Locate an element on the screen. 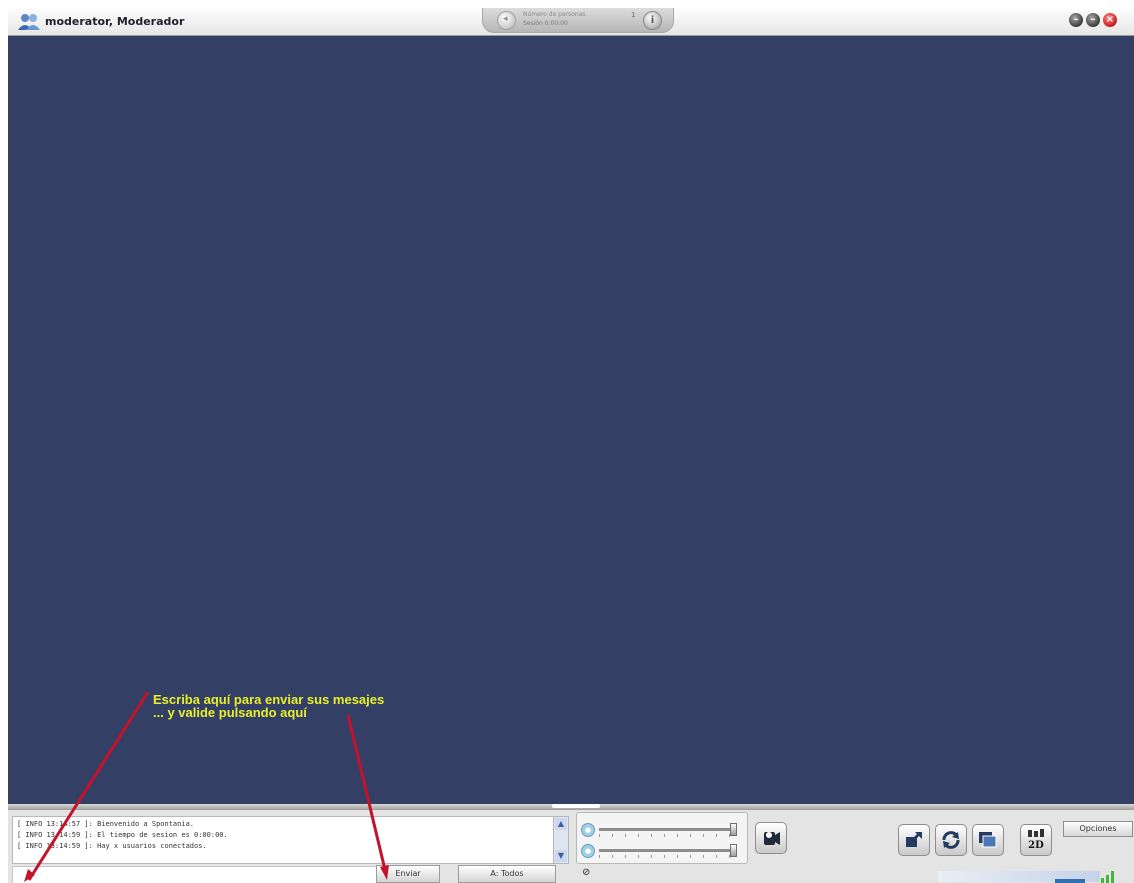  speaker-slider-thumb is located at coordinates (733, 850).